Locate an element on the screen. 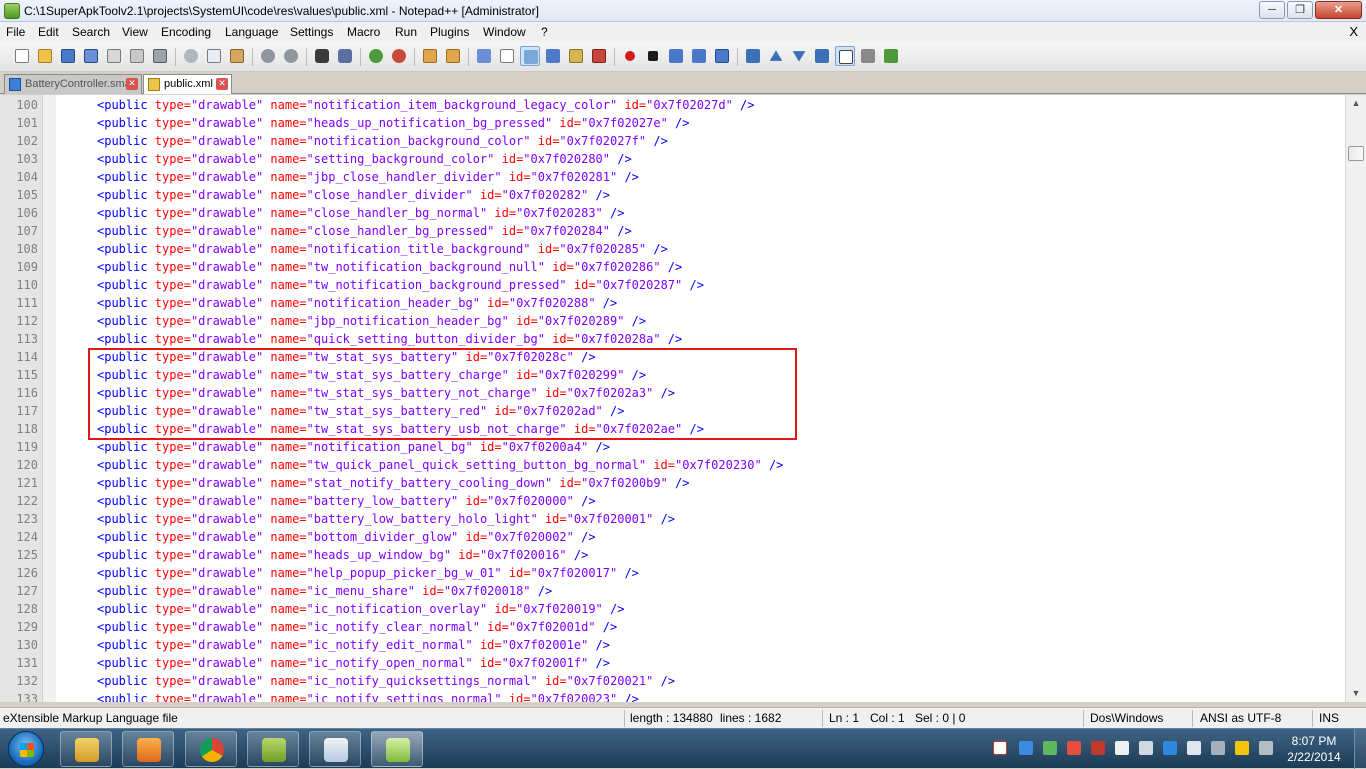 This screenshot has height=769, width=1366. close-document-button: X is located at coordinates (1353, 31).